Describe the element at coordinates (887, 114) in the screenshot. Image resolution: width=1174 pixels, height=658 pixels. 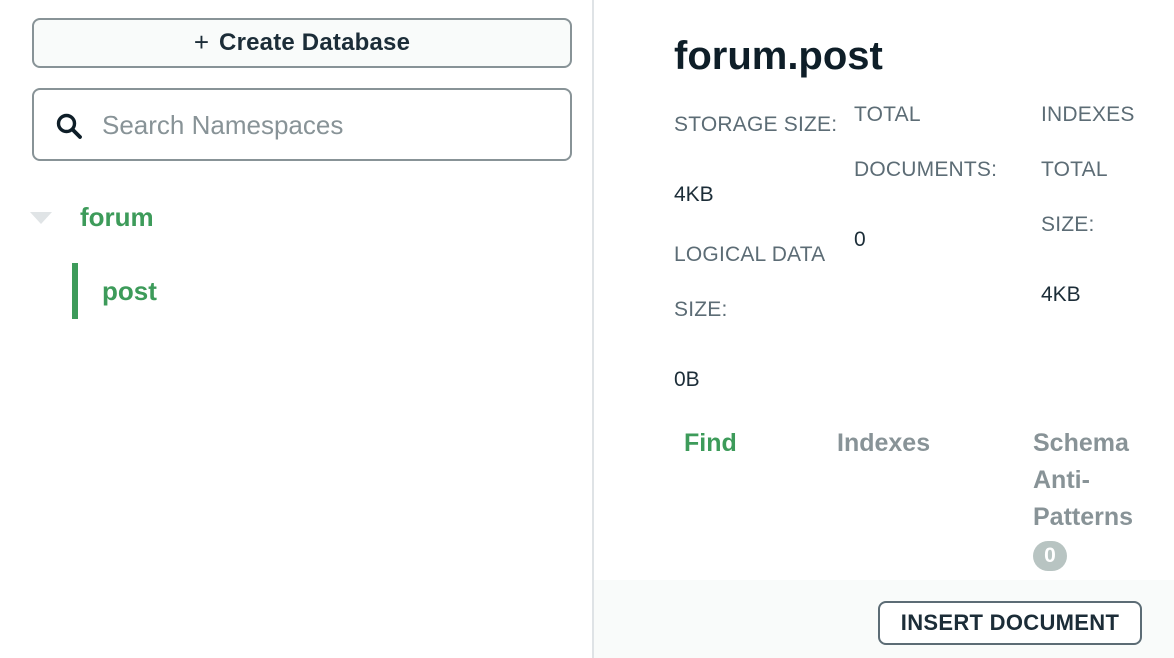
I see `total-docs-label-1: TOTAL` at that location.